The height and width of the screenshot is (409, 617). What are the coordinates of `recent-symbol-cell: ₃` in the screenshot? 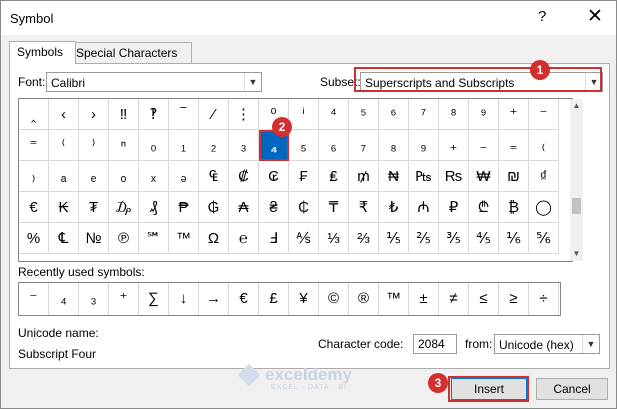 It's located at (94, 299).